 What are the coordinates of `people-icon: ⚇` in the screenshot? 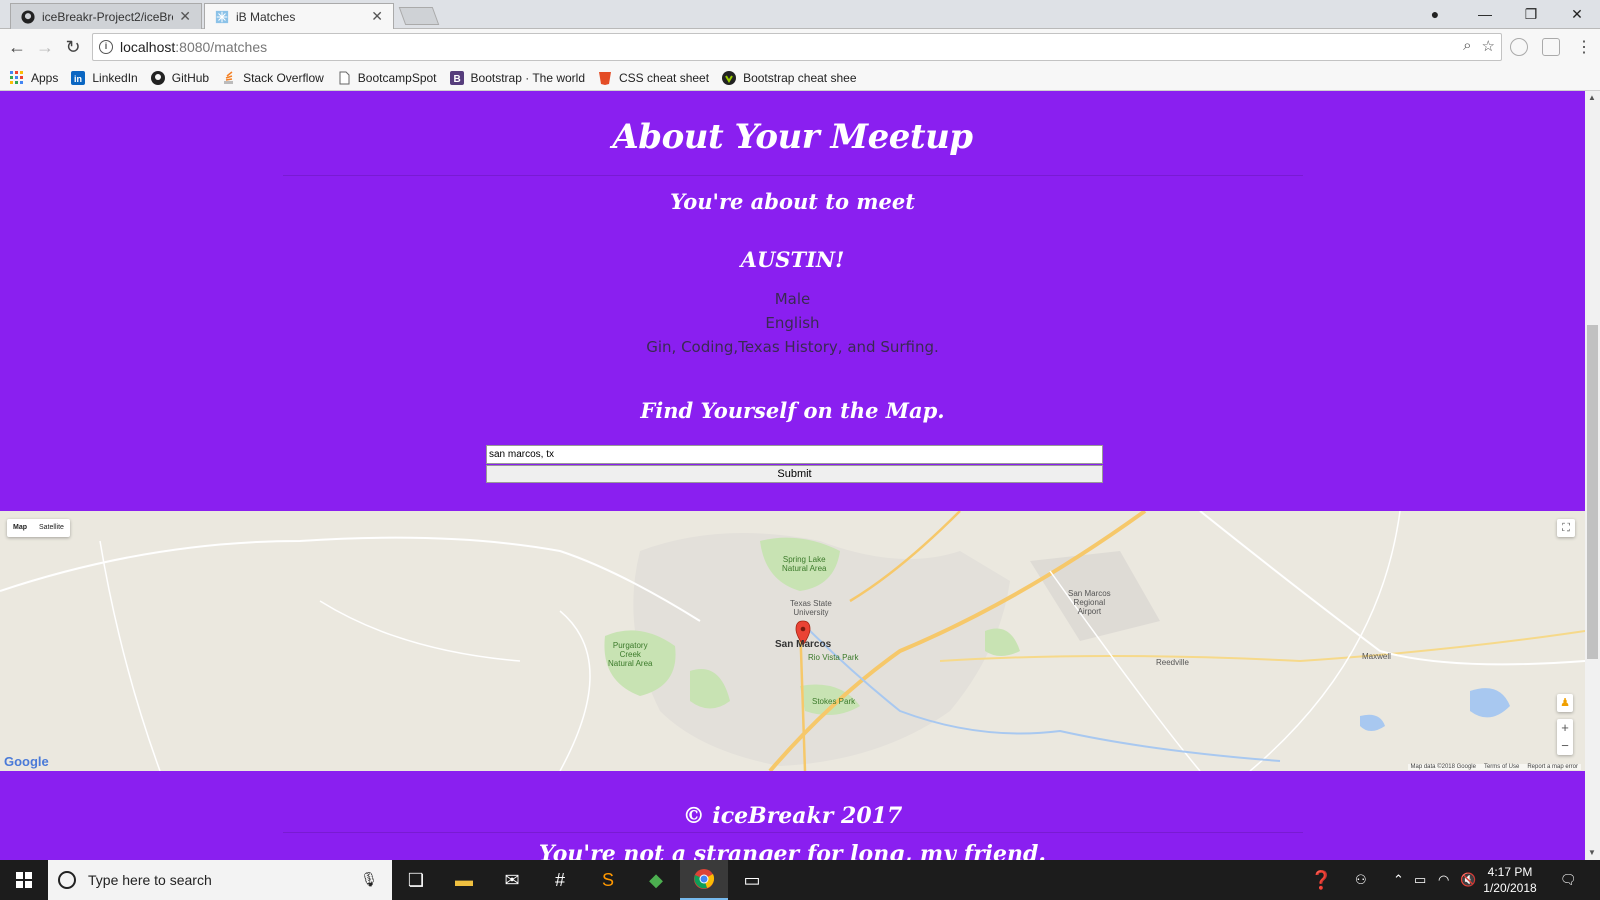 It's located at (1361, 880).